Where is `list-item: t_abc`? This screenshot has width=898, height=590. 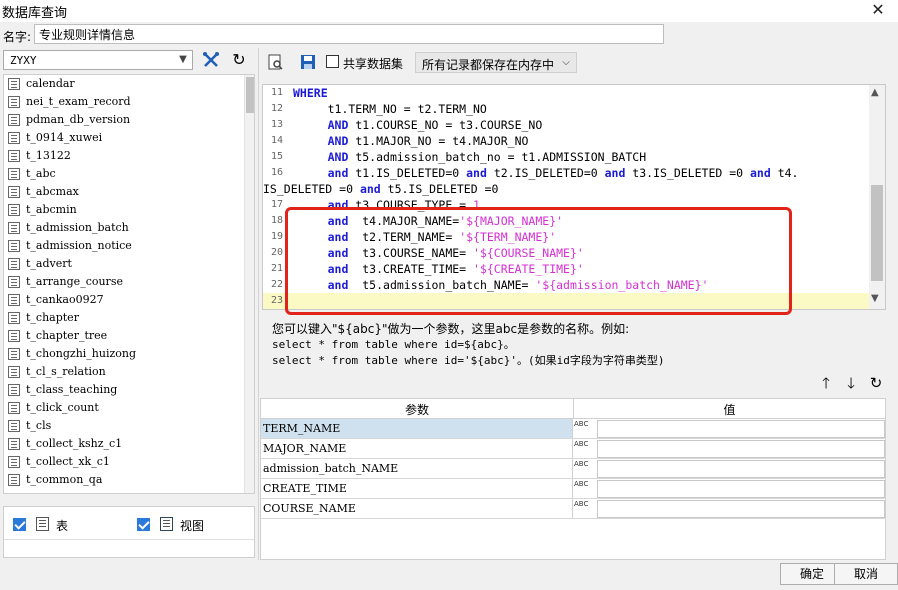 list-item: t_abc is located at coordinates (123, 174).